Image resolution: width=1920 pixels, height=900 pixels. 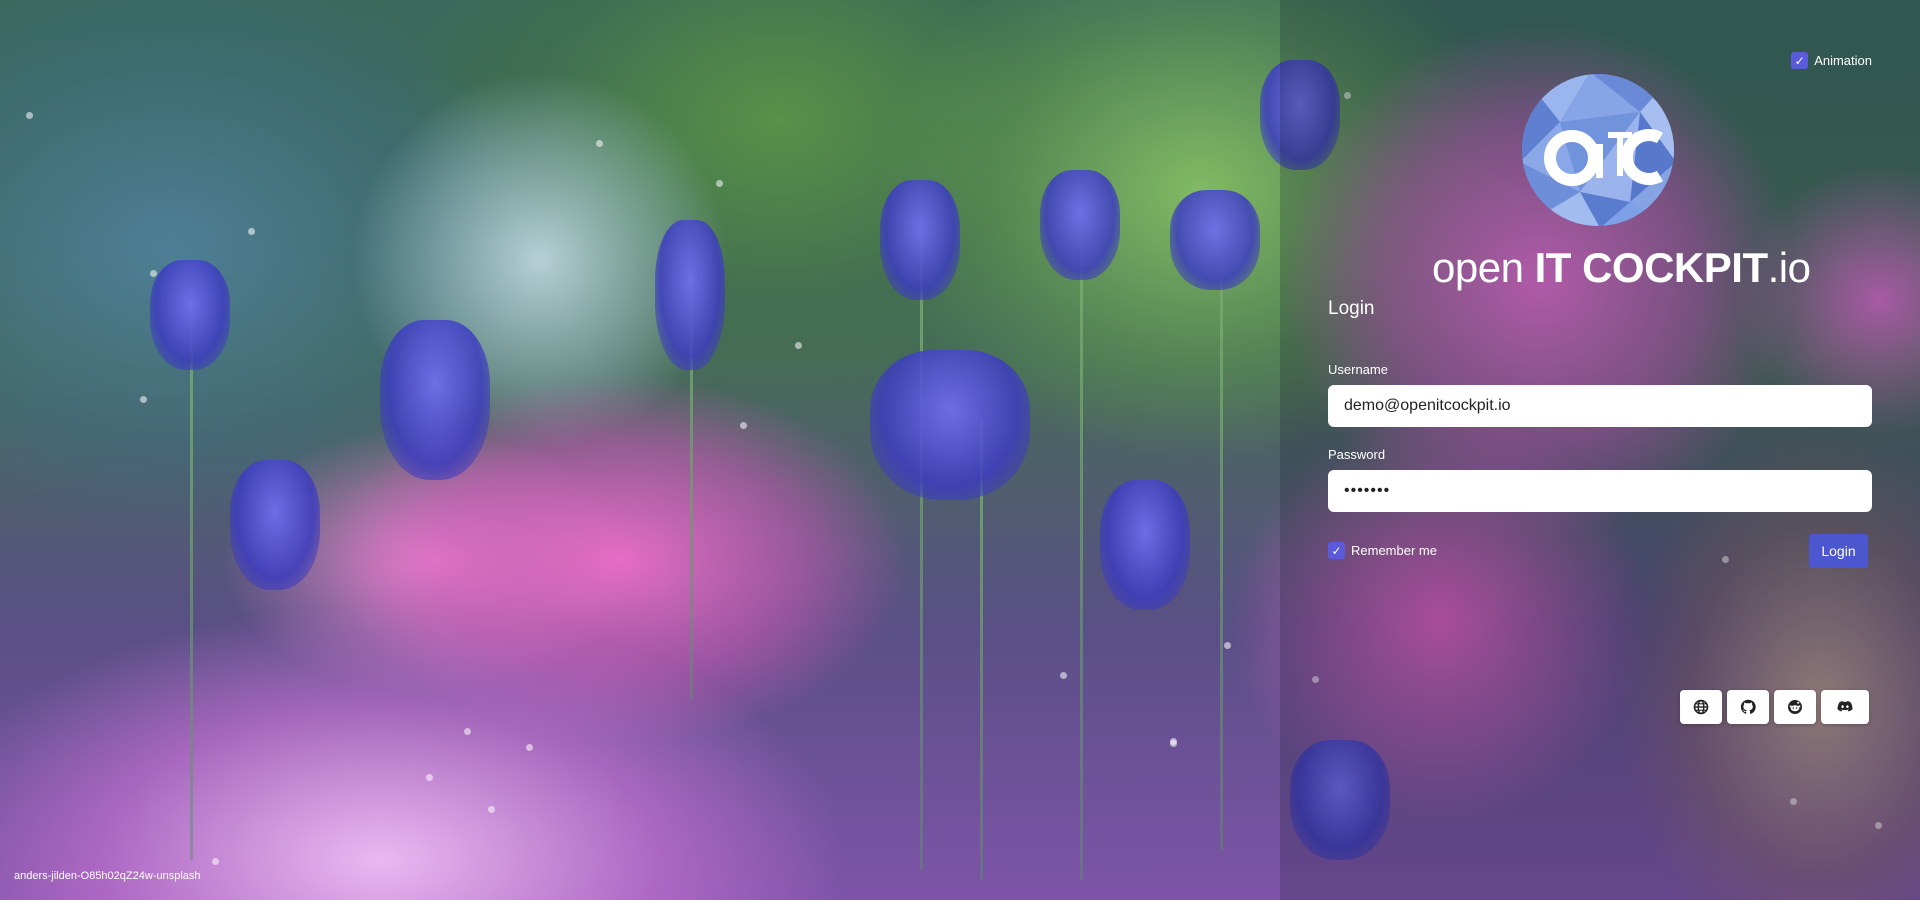 I want to click on globe-icon, so click(x=1701, y=707).